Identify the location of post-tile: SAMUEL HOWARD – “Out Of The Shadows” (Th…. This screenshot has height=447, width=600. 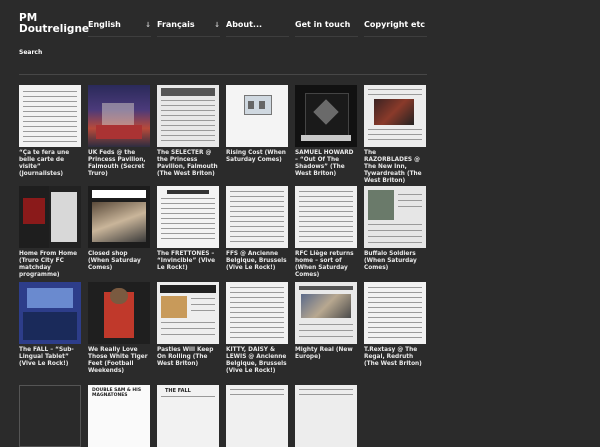
(326, 131).